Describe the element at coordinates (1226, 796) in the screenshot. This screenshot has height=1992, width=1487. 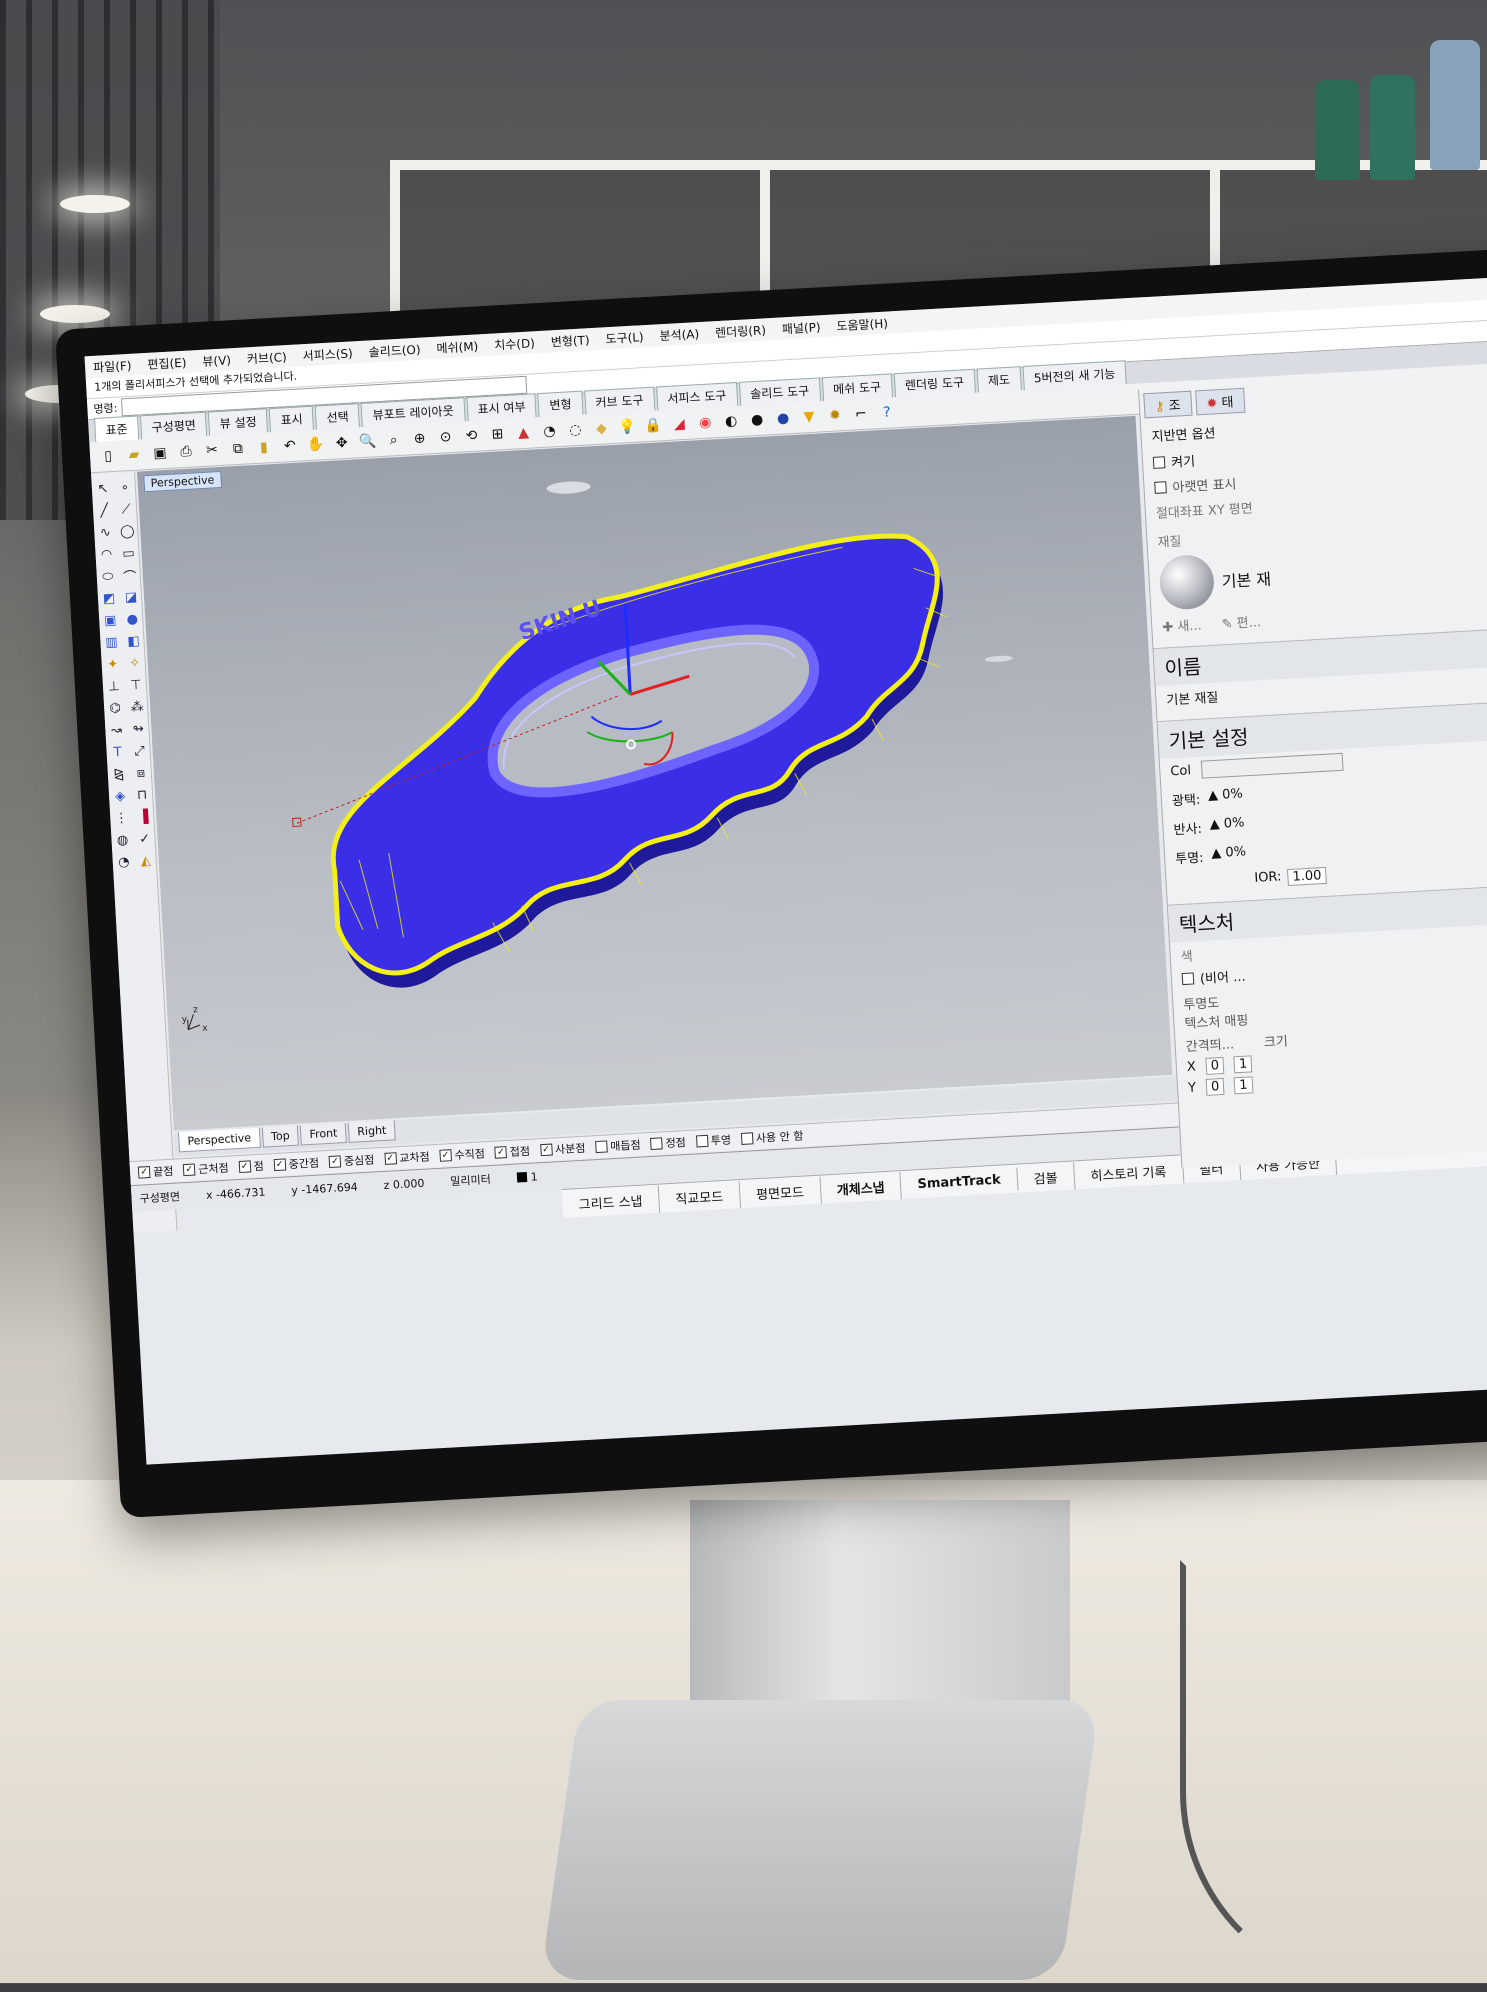
I see `gloss-slider: ▲ 0%` at that location.